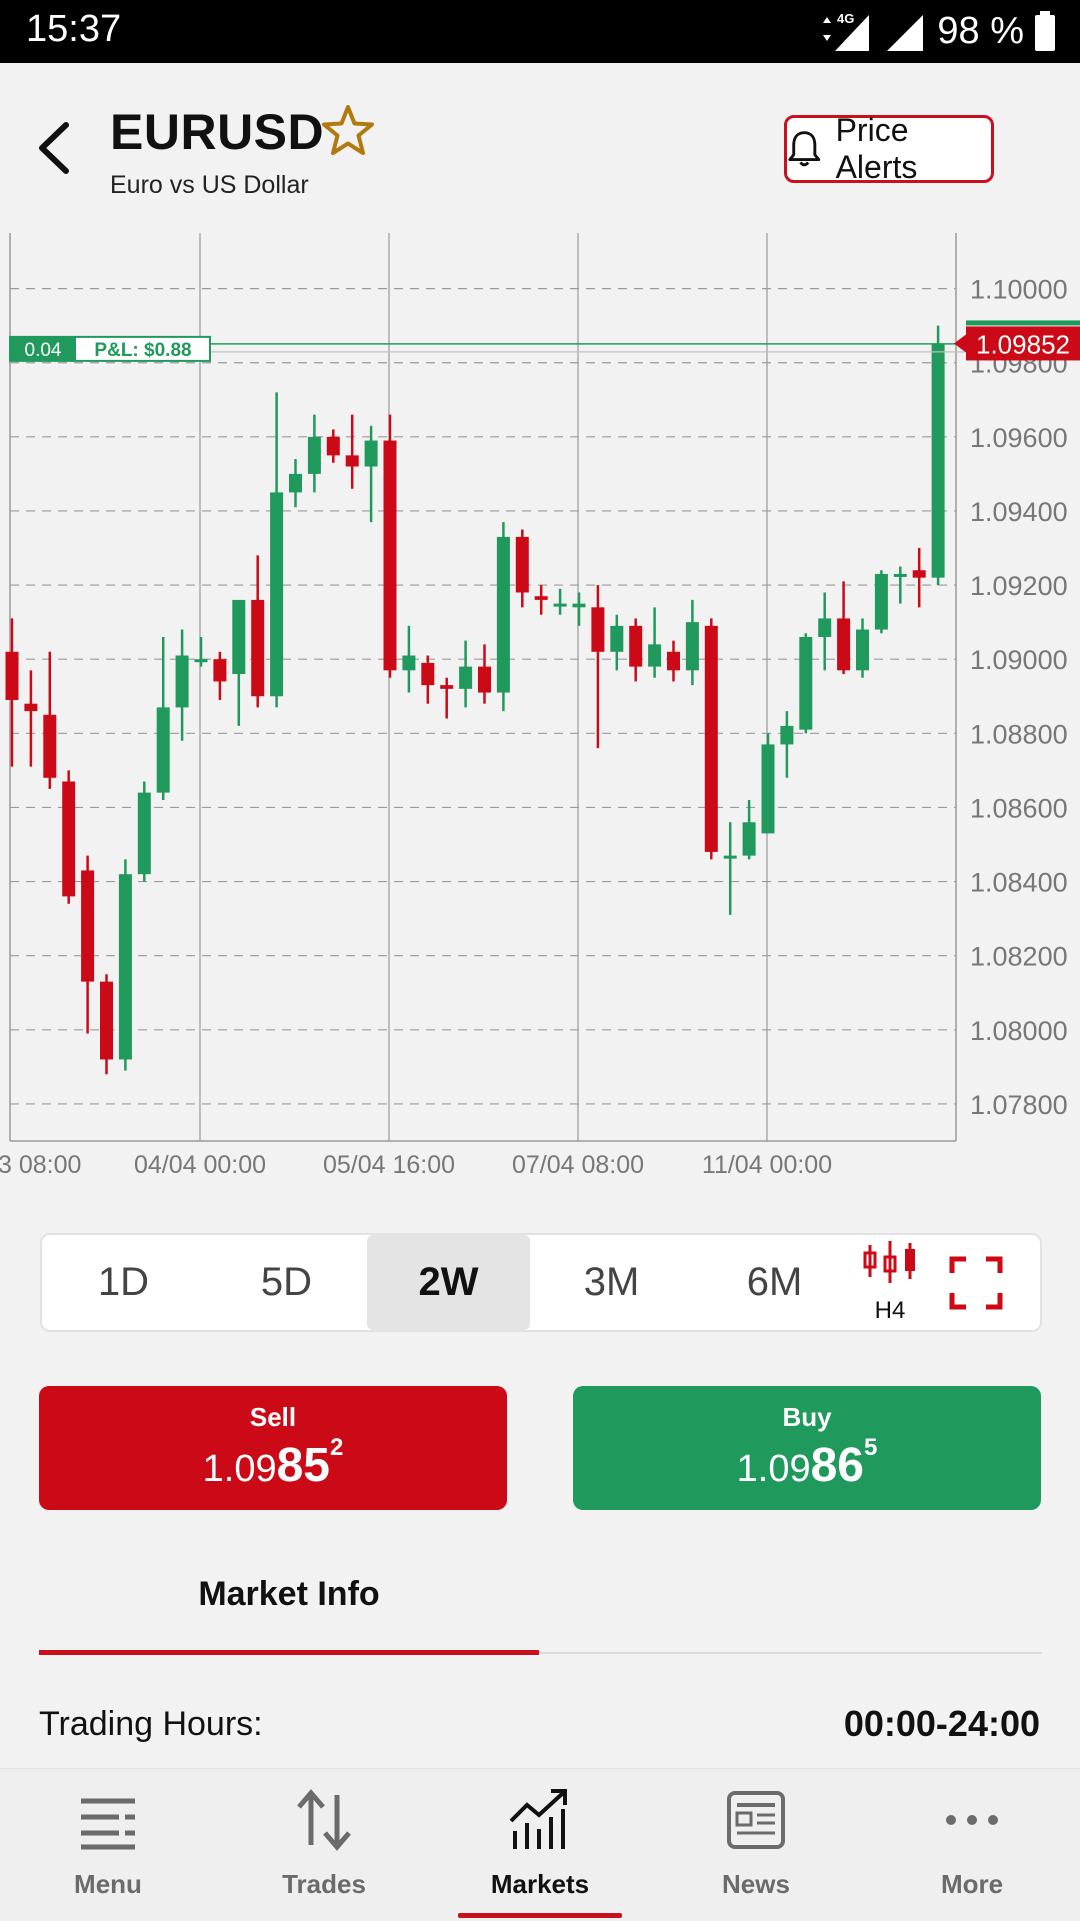  I want to click on nav-news: News, so click(756, 1845).